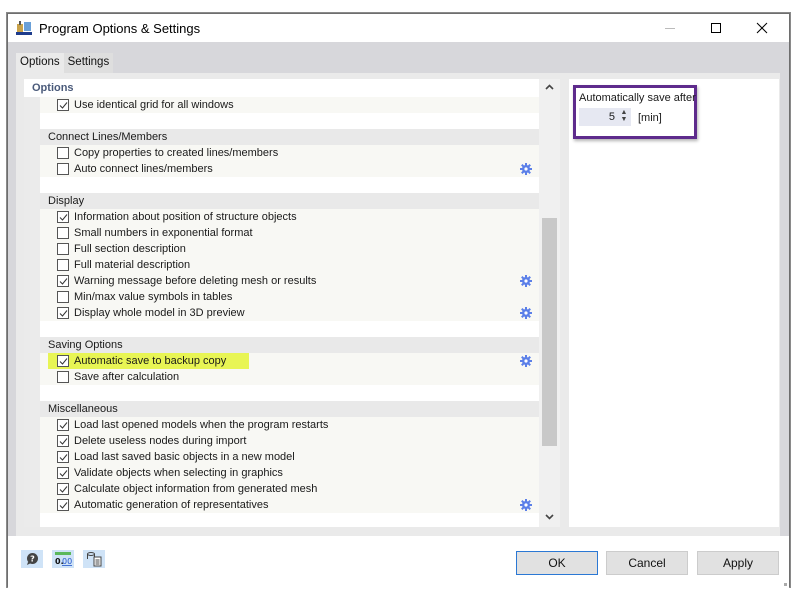 This screenshot has height=600, width=800. I want to click on maximize-button, so click(716, 28).